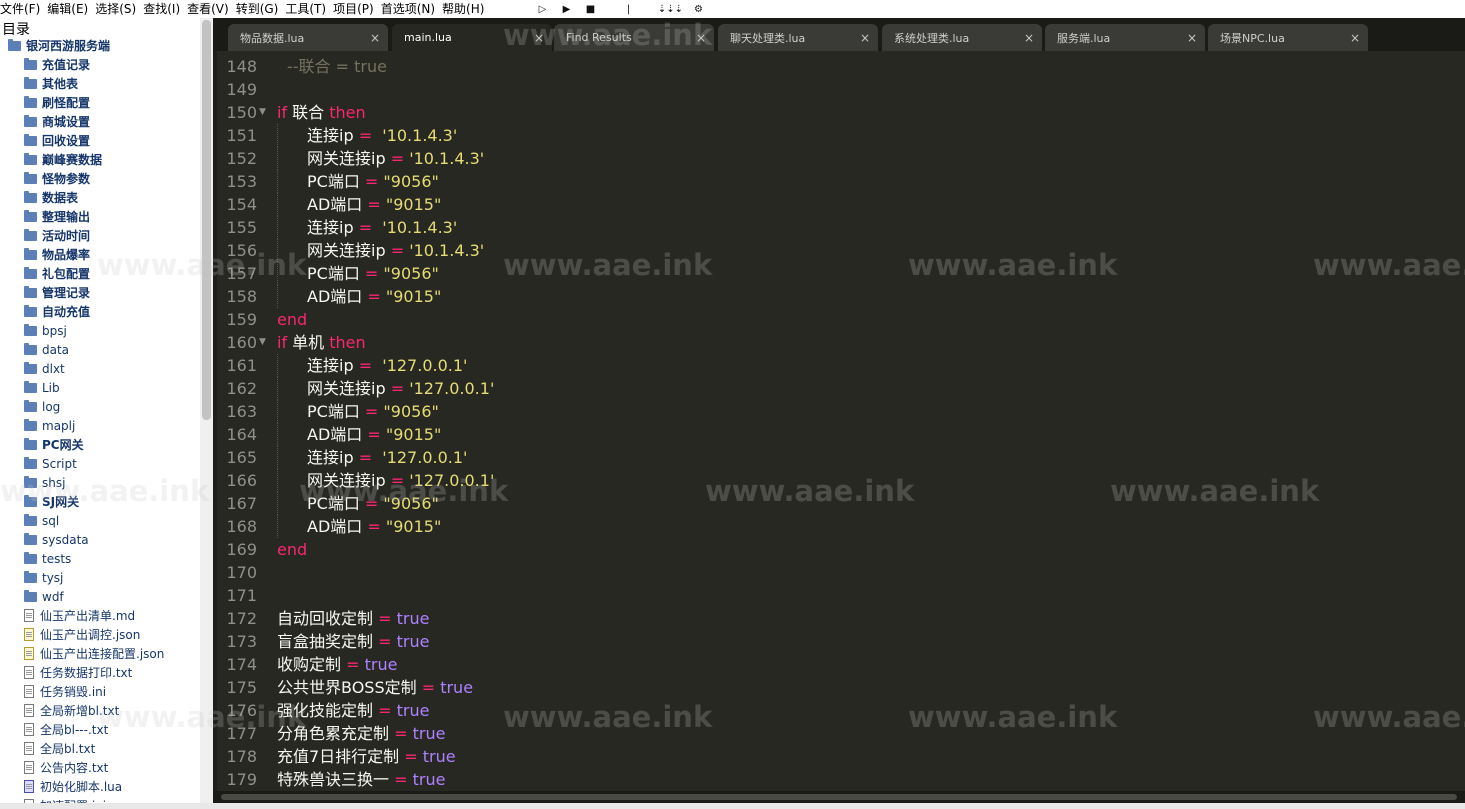 This screenshot has height=809, width=1465. Describe the element at coordinates (839, 273) in the screenshot. I see `code-line: 157 PC端口 = "9056"` at that location.